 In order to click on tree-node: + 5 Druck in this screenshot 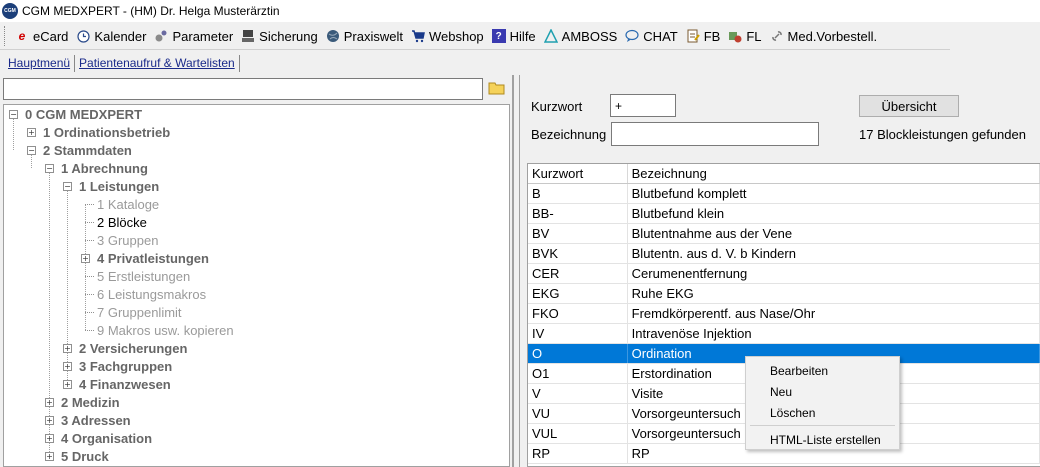, I will do `click(77, 456)`.